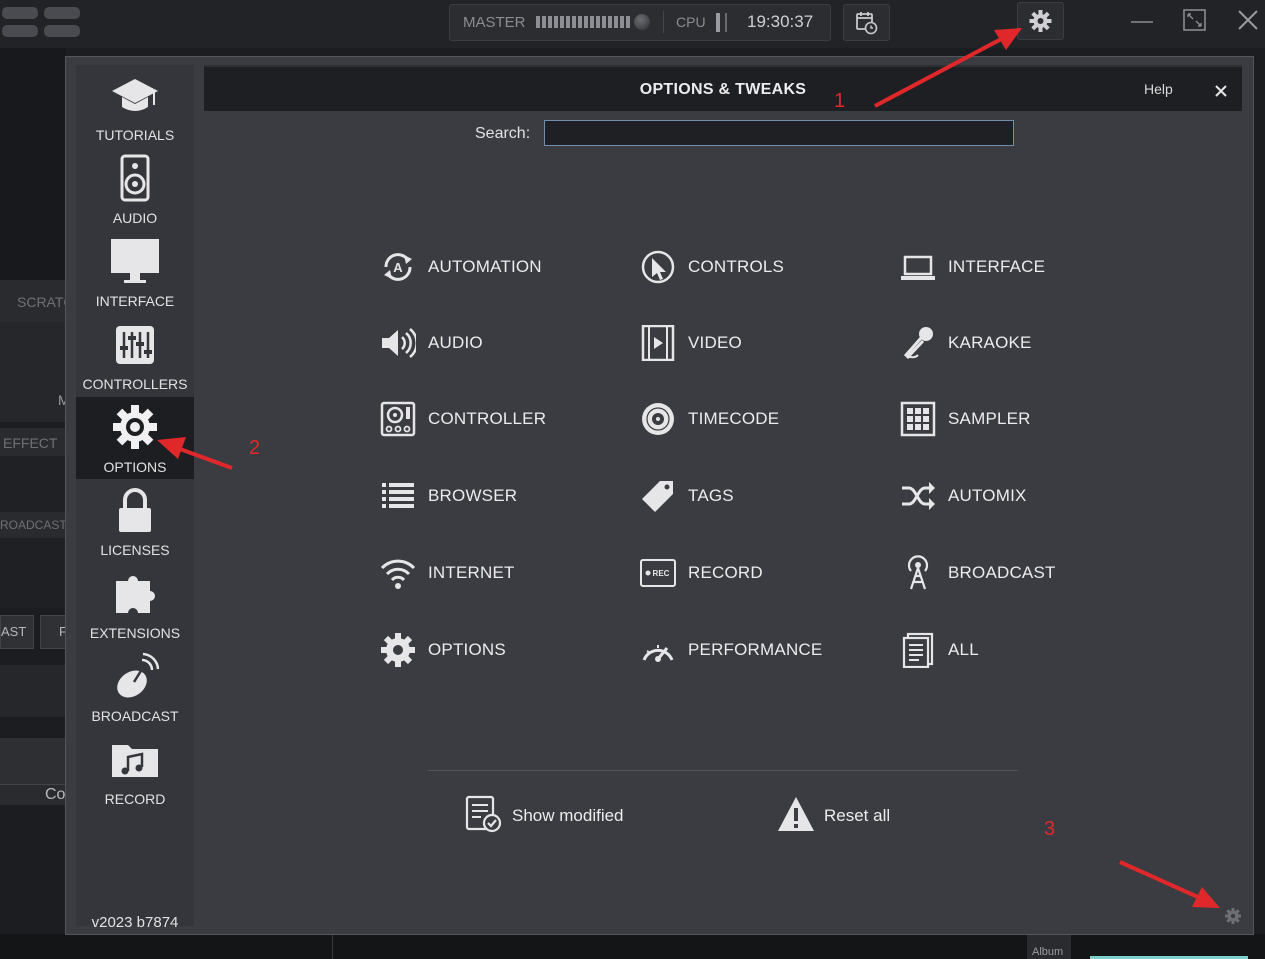  Describe the element at coordinates (1020, 573) in the screenshot. I see `category-broadcast: BROADCAST` at that location.